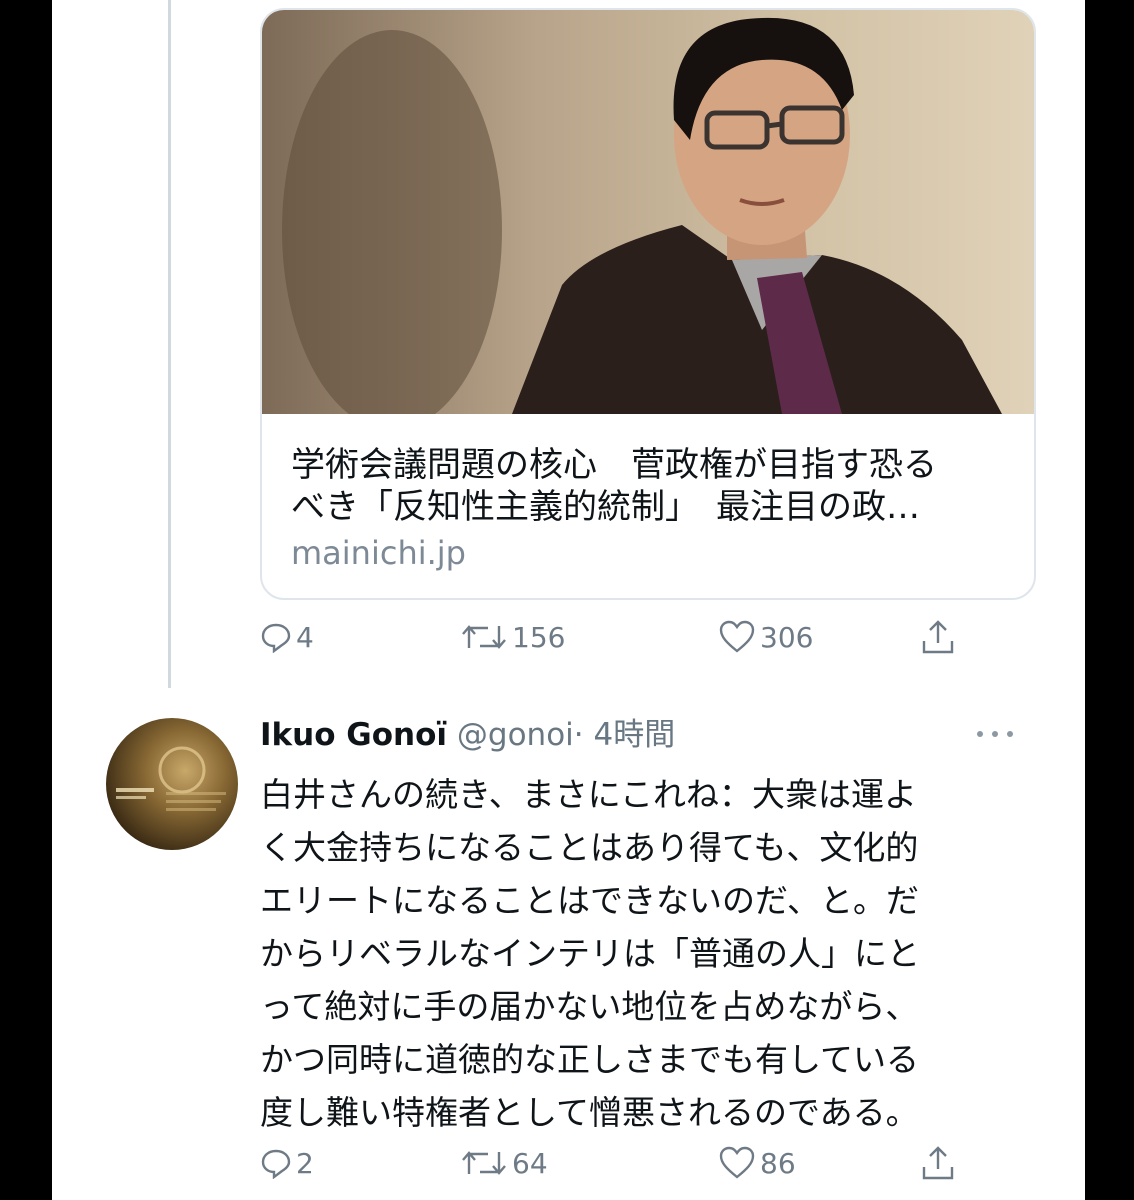 The width and height of the screenshot is (1134, 1200). What do you see at coordinates (172, 784) in the screenshot?
I see `avatar` at bounding box center [172, 784].